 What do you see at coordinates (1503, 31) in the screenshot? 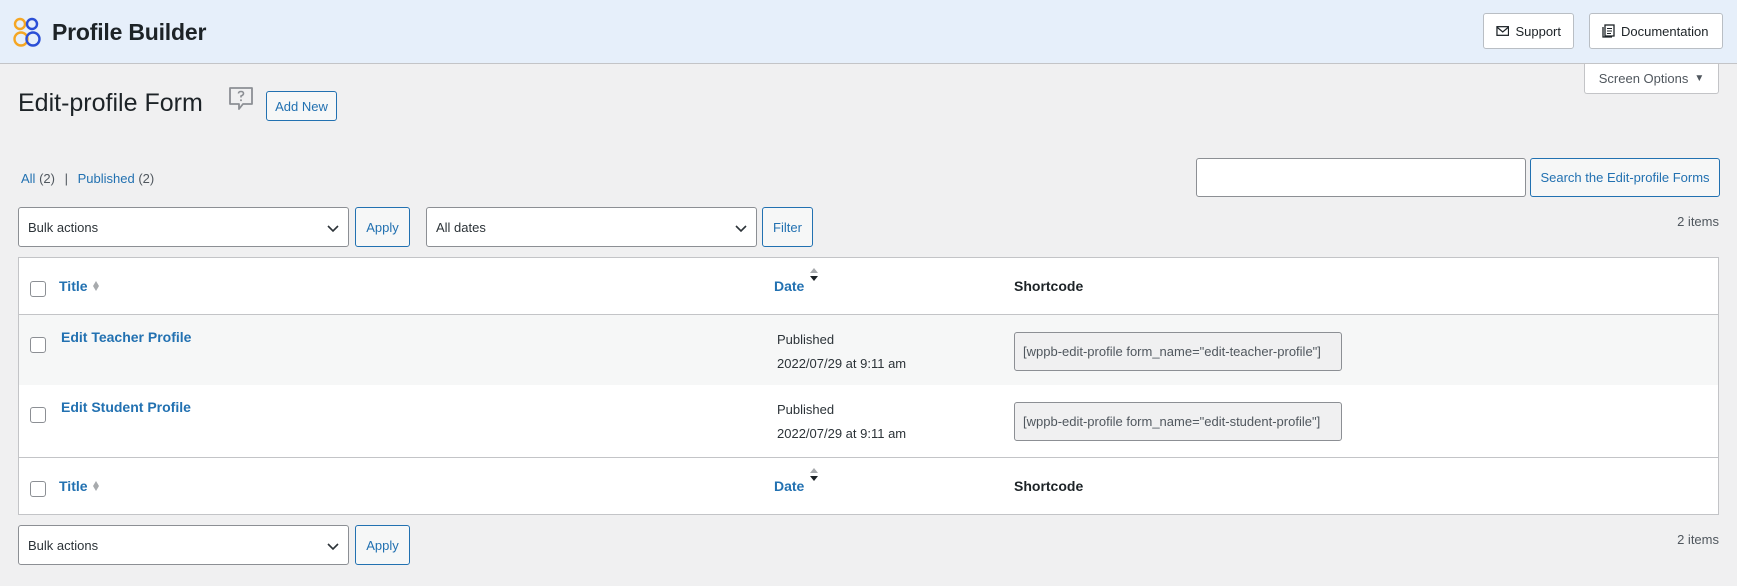
I see `mail-icon` at bounding box center [1503, 31].